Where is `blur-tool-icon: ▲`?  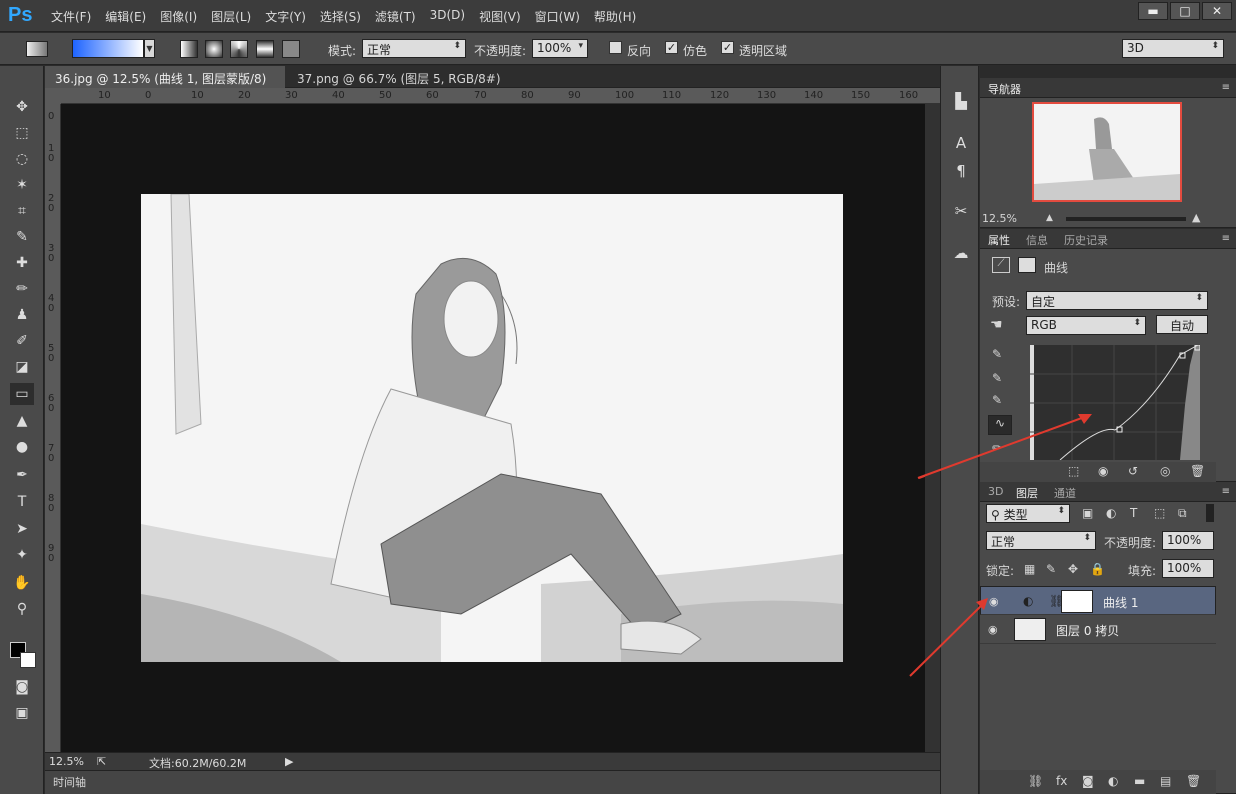
blur-tool-icon: ▲ is located at coordinates (22, 421).